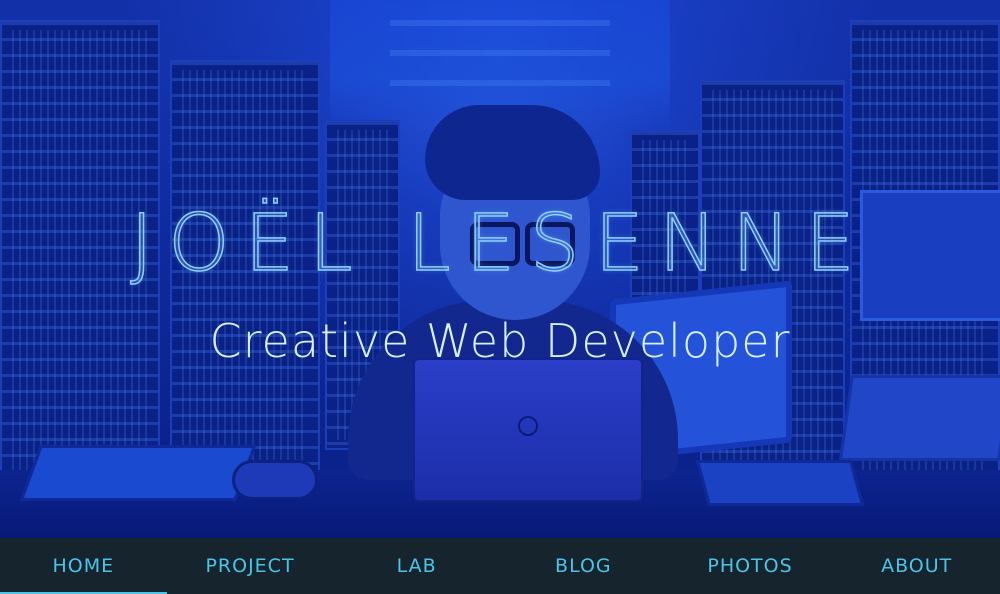  I want to click on laptop-illustration, so click(528, 430).